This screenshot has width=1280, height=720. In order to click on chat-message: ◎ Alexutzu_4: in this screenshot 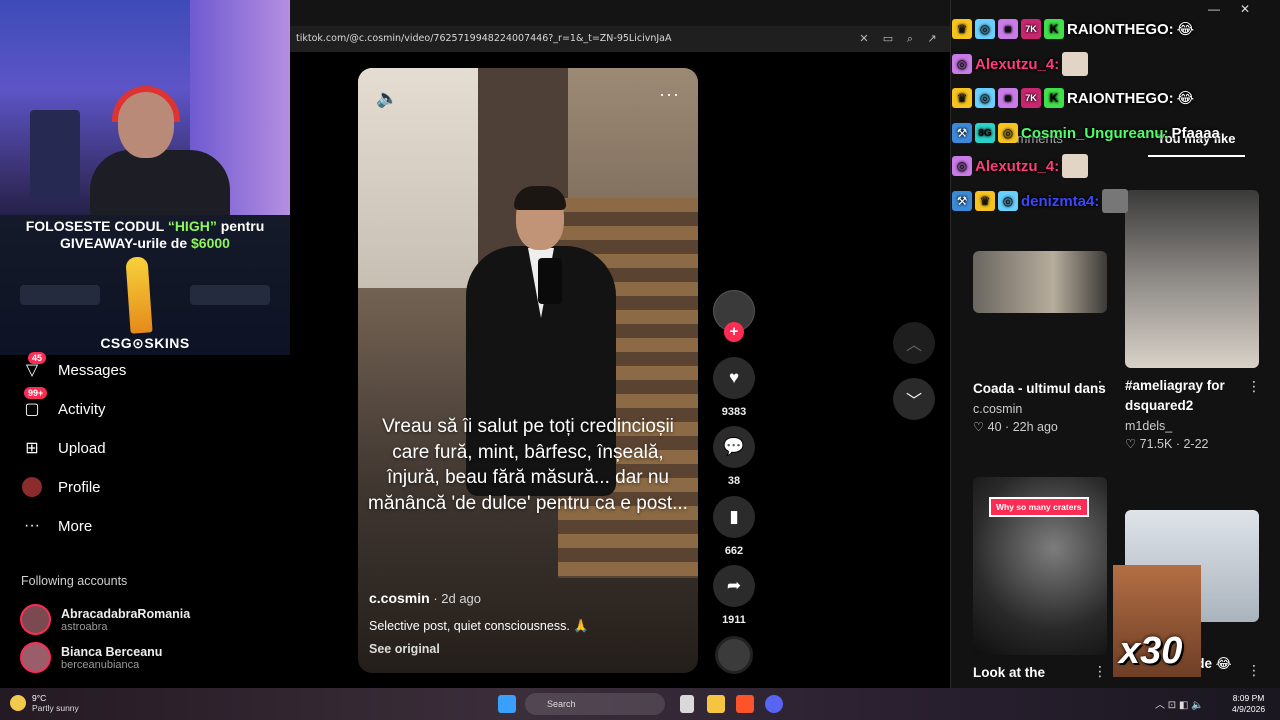, I will do `click(1020, 64)`.